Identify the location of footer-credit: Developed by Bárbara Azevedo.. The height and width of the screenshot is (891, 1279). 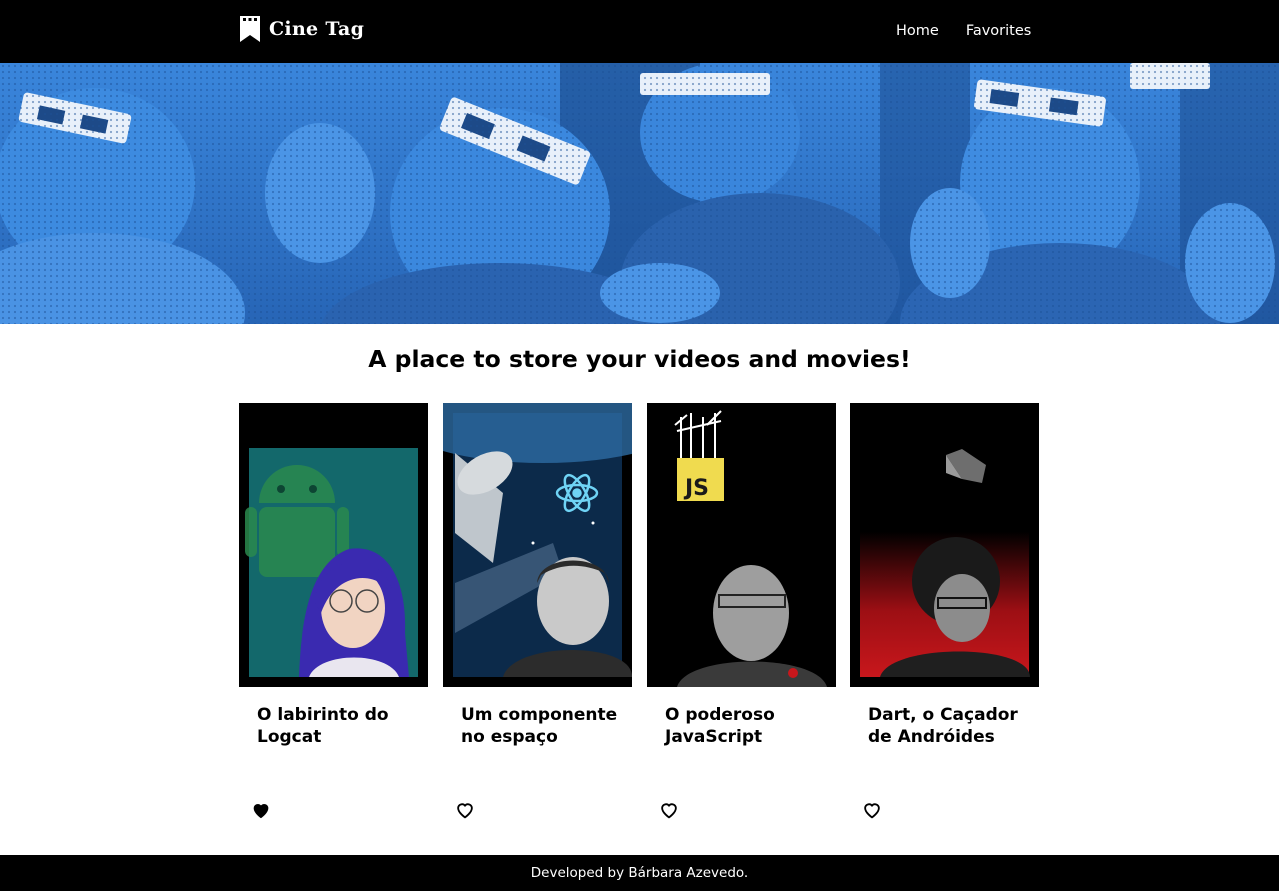
(639, 873).